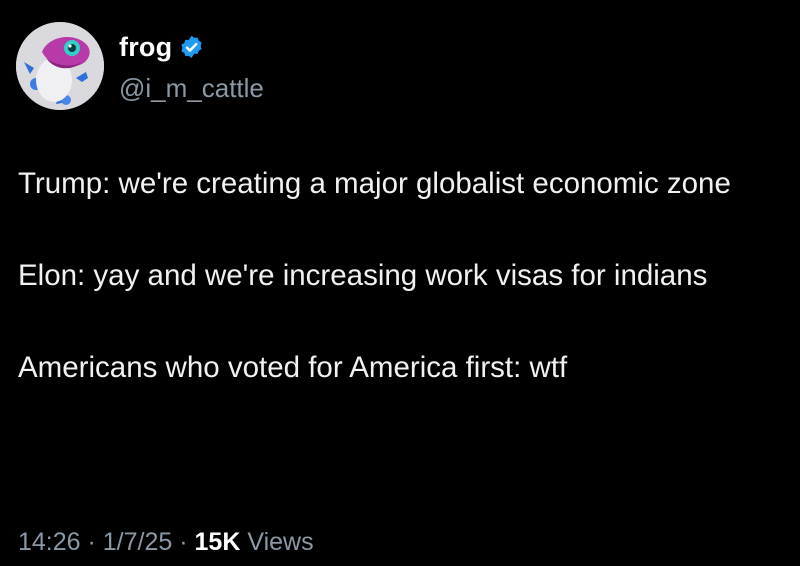 Image resolution: width=800 pixels, height=566 pixels. I want to click on tweet-time: 14:26, so click(49, 542).